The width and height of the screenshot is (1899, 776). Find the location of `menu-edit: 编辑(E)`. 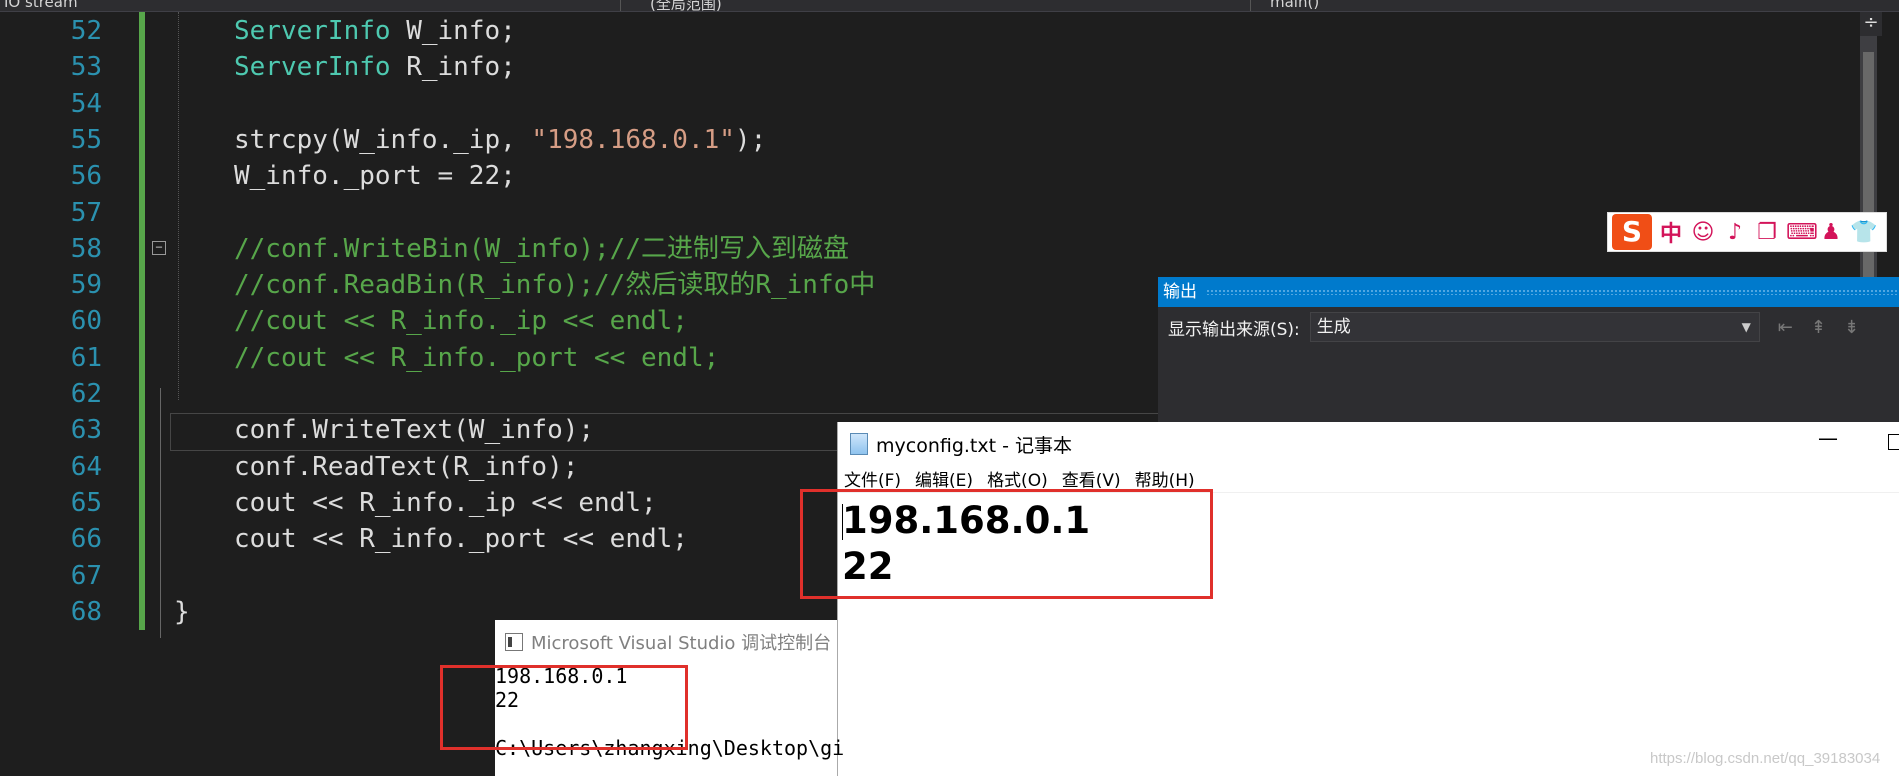

menu-edit: 编辑(E) is located at coordinates (944, 478).